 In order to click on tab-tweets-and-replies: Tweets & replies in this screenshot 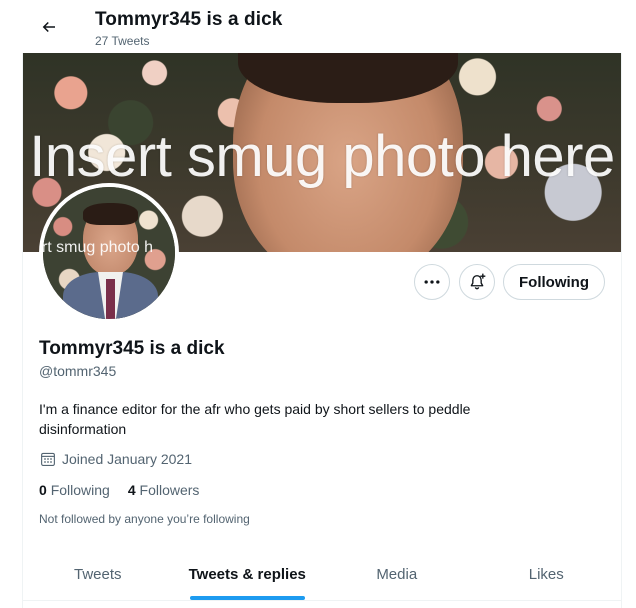, I will do `click(248, 574)`.